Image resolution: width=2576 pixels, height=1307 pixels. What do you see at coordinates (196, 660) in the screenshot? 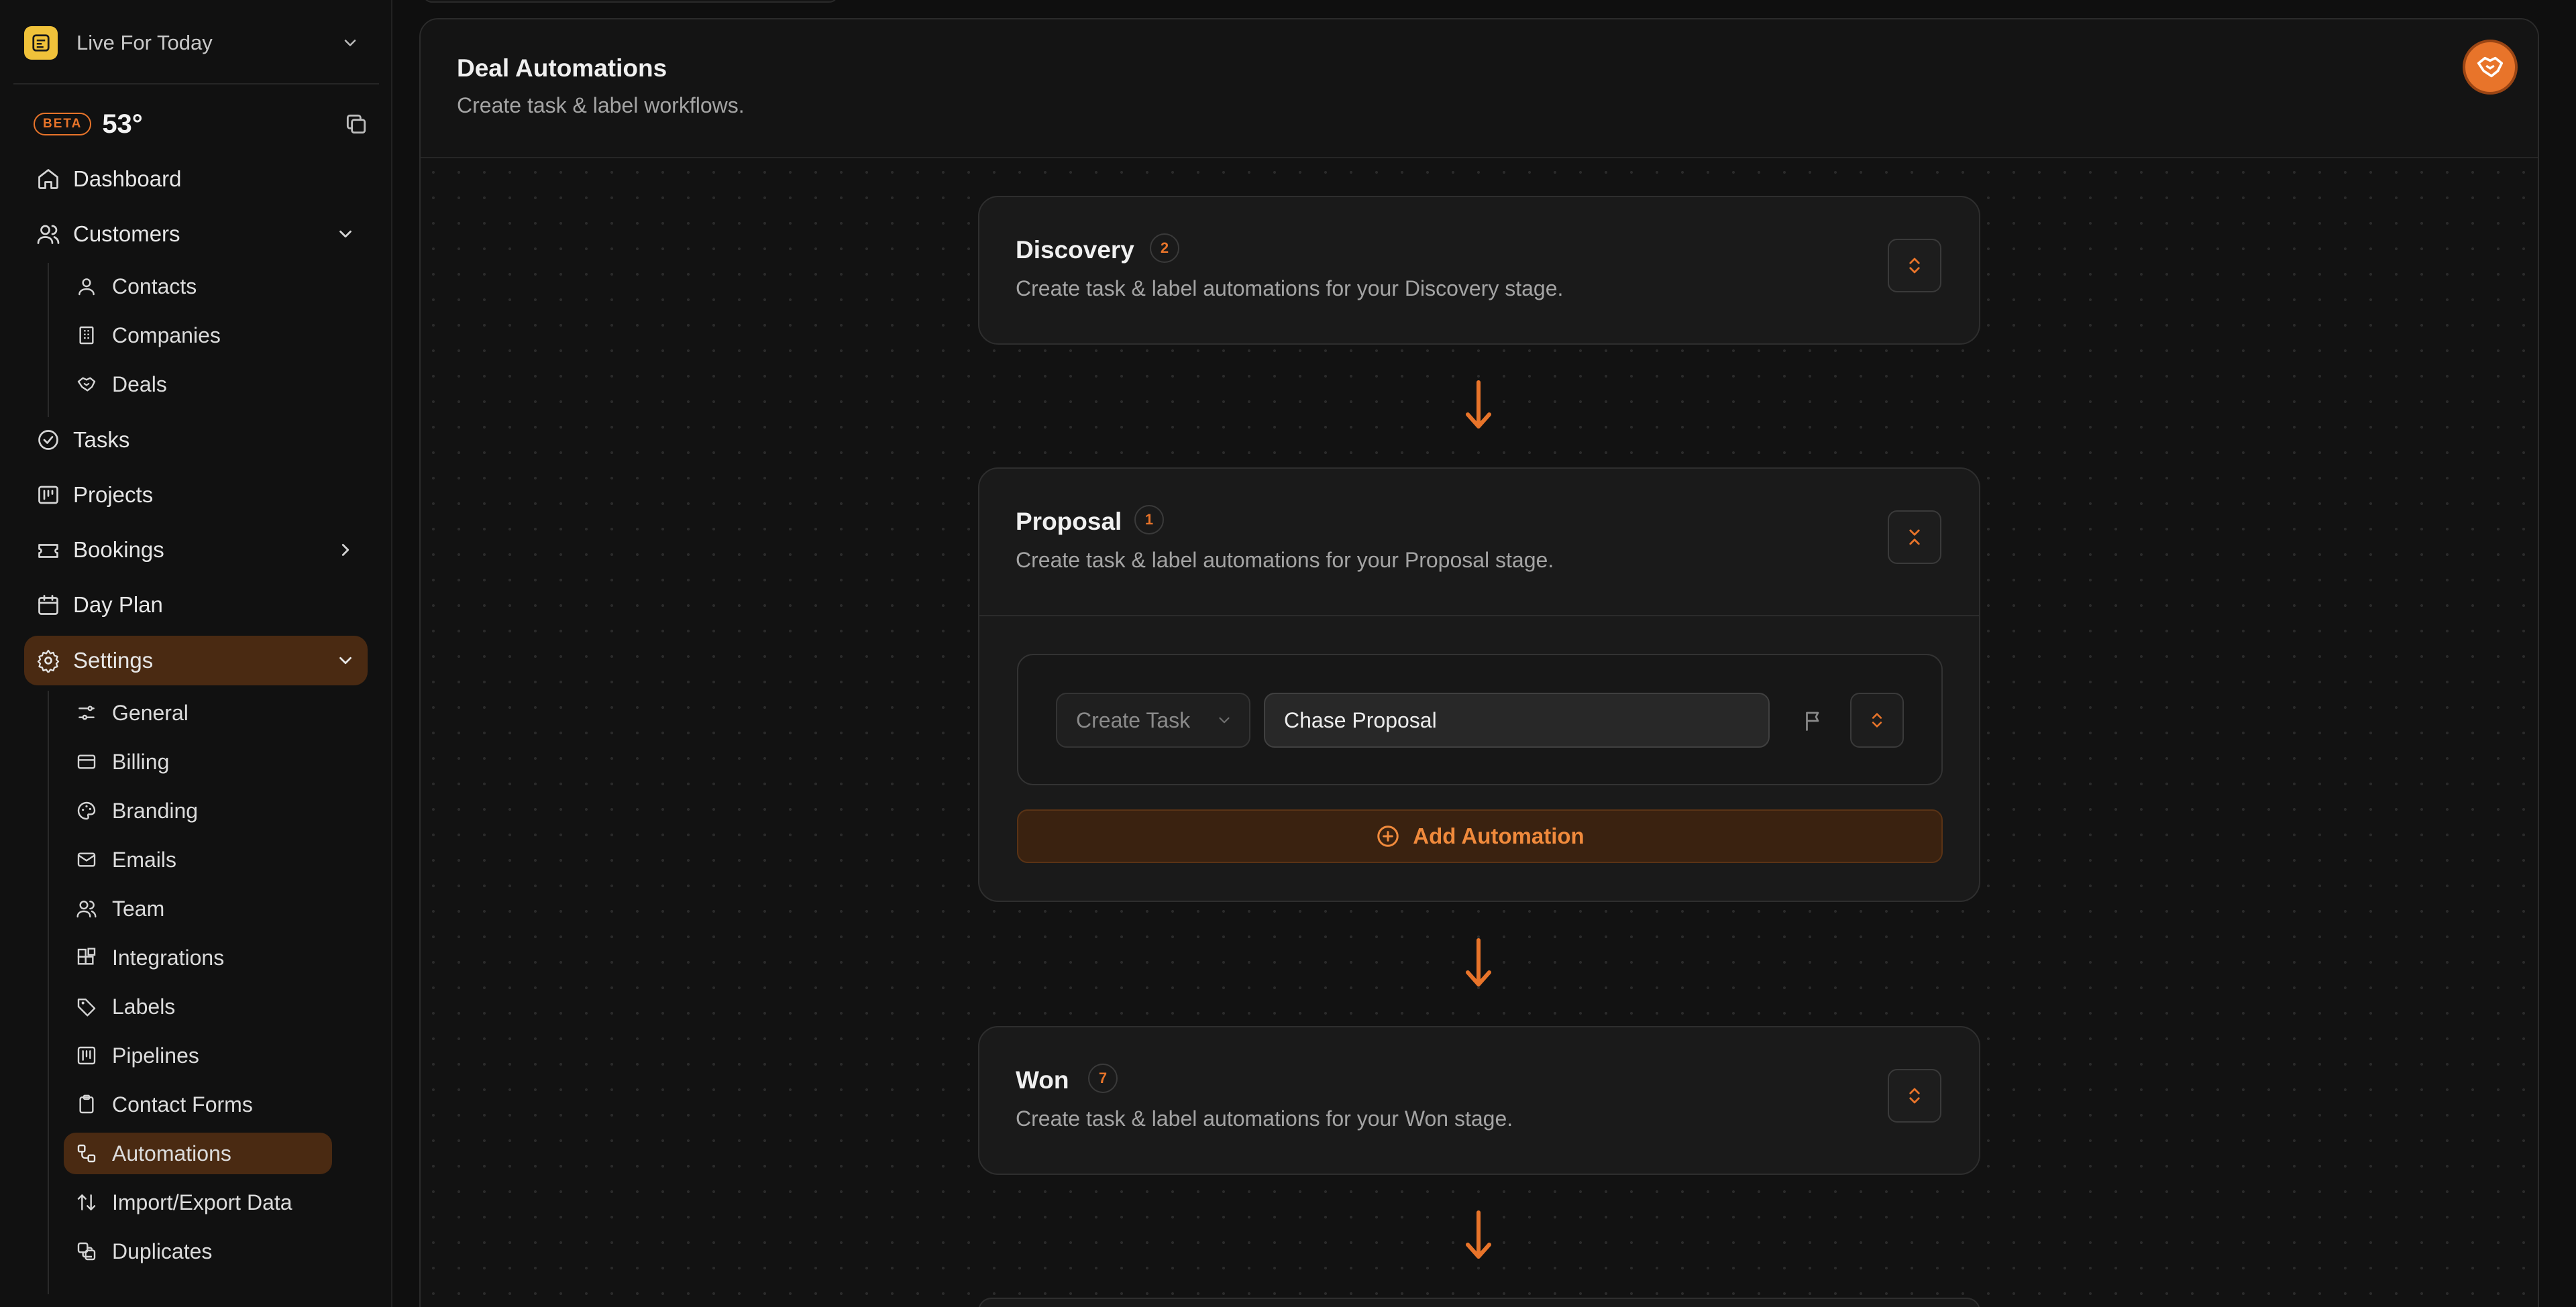
I see `nav-settings: Settings` at bounding box center [196, 660].